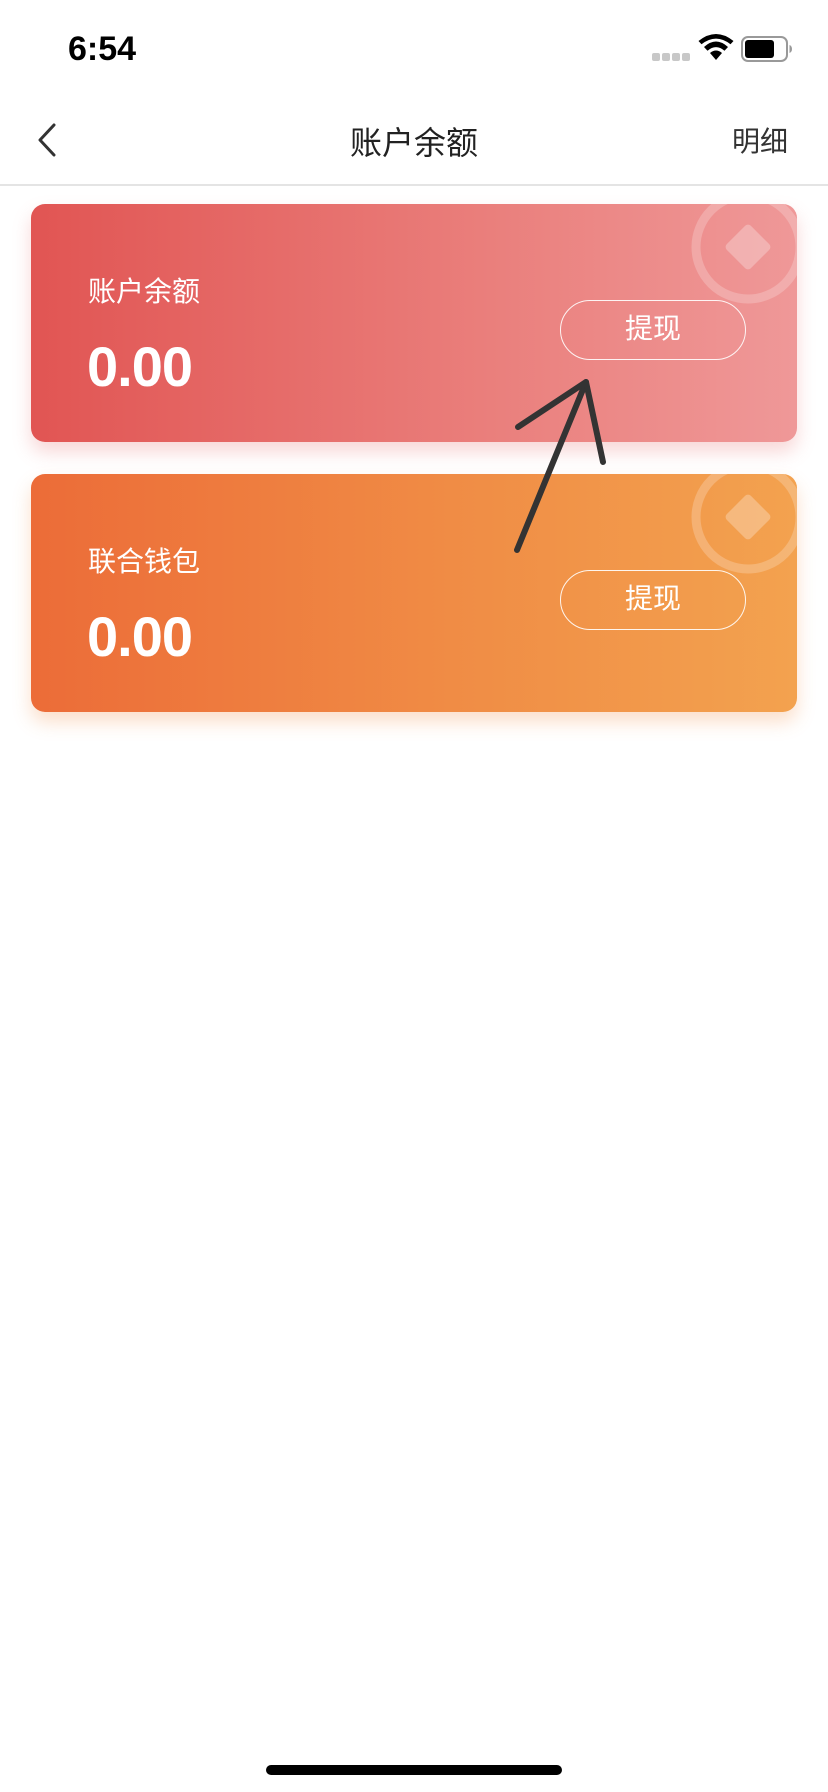  Describe the element at coordinates (144, 291) in the screenshot. I see `account-balance-label: 账户余额` at that location.